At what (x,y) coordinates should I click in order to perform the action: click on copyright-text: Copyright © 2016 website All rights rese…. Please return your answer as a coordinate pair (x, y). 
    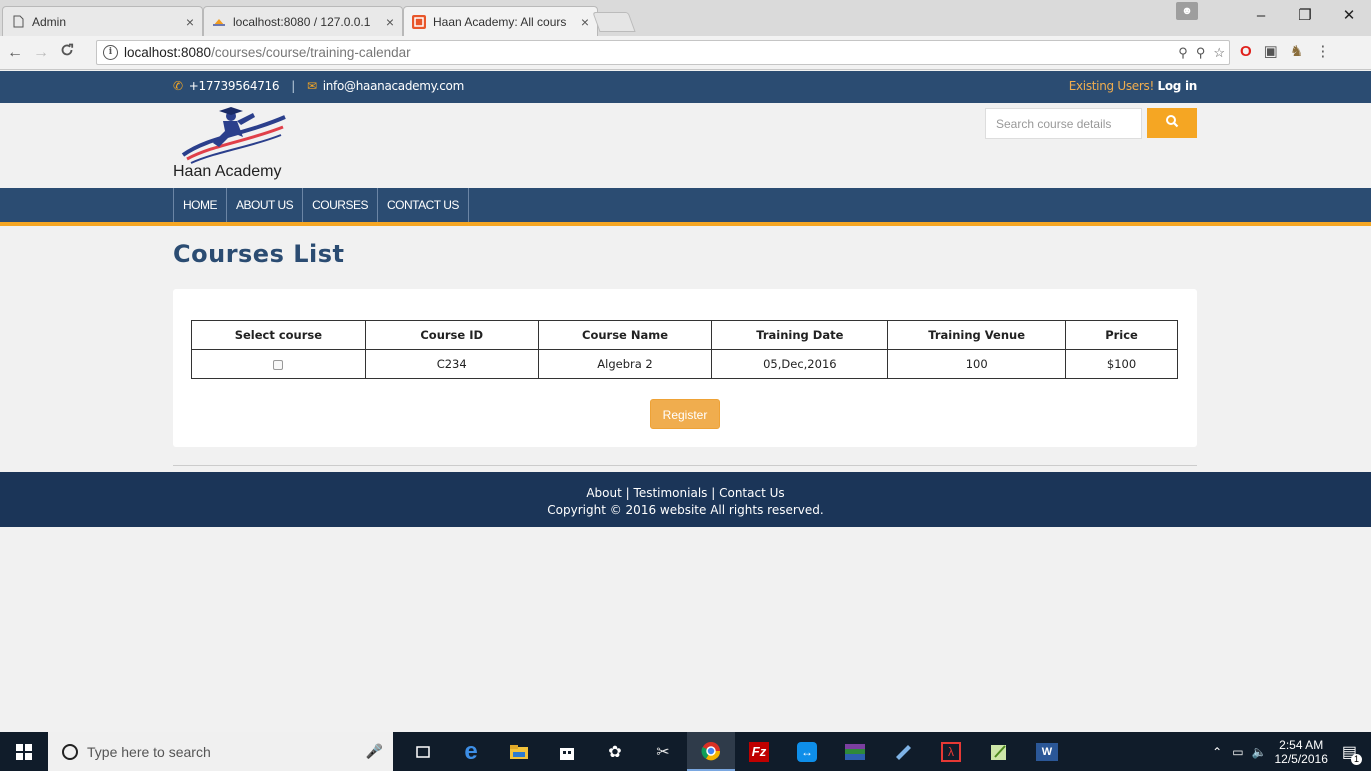
    Looking at the image, I should click on (685, 510).